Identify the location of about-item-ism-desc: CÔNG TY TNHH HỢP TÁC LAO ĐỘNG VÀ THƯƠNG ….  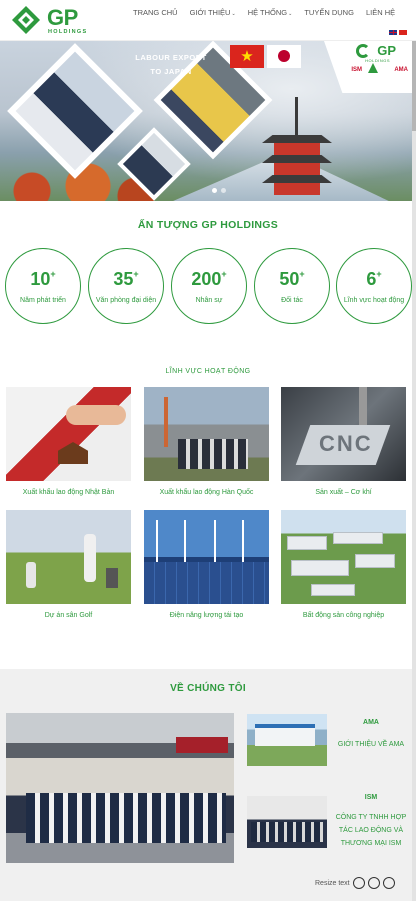
(371, 830).